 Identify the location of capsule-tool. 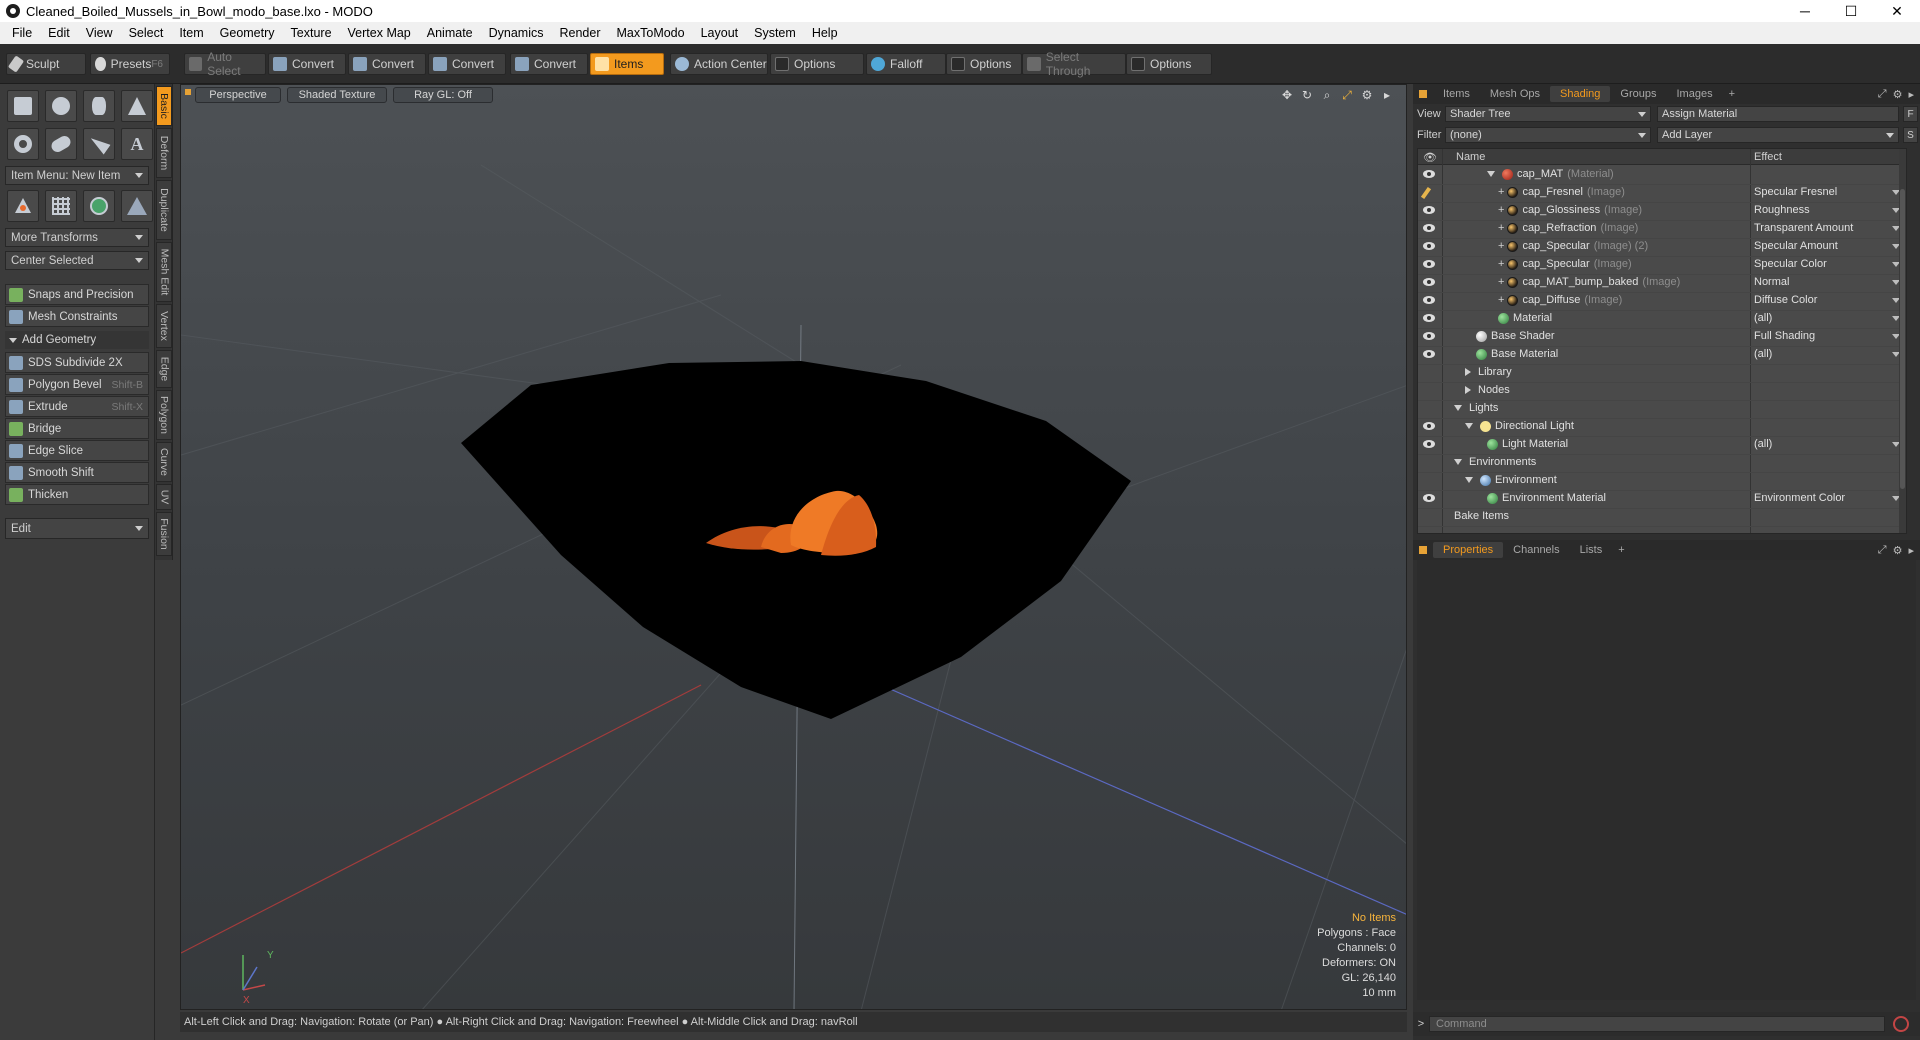
(61, 144).